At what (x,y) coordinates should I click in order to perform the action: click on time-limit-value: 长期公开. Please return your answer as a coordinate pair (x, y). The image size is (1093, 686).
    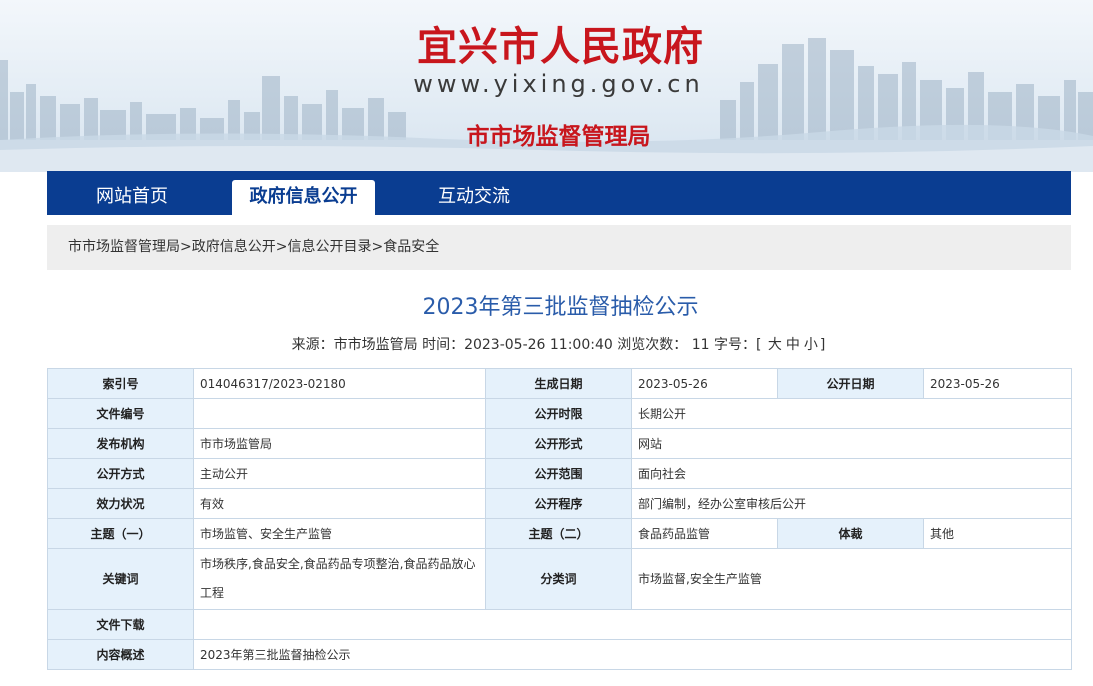
    Looking at the image, I should click on (851, 413).